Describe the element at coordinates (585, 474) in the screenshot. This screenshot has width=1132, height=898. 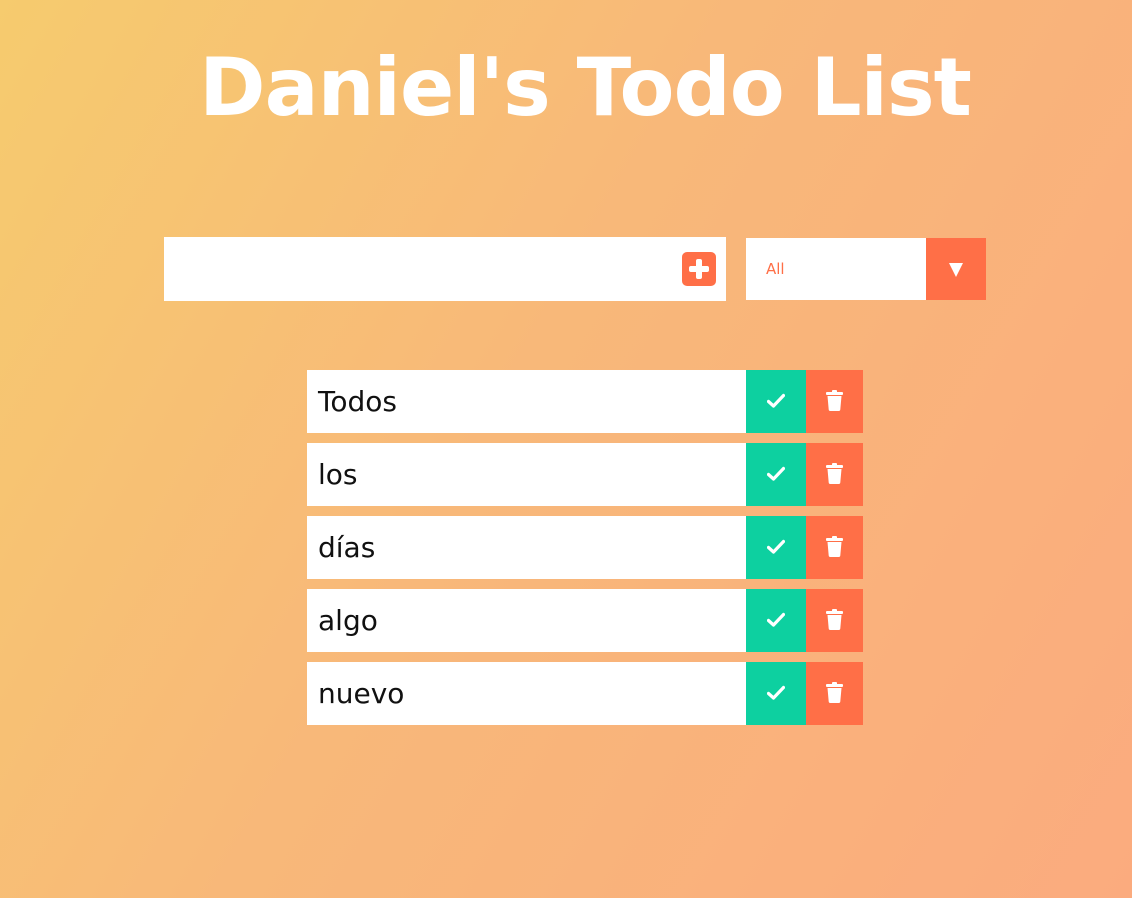
I see `todo-item: los` at that location.